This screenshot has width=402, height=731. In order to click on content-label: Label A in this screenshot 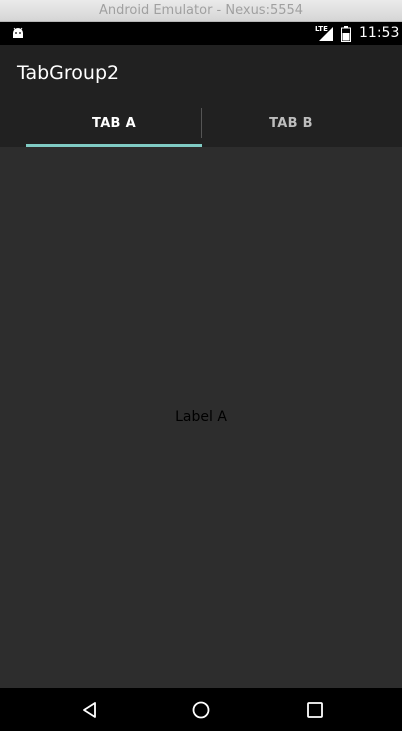, I will do `click(201, 417)`.